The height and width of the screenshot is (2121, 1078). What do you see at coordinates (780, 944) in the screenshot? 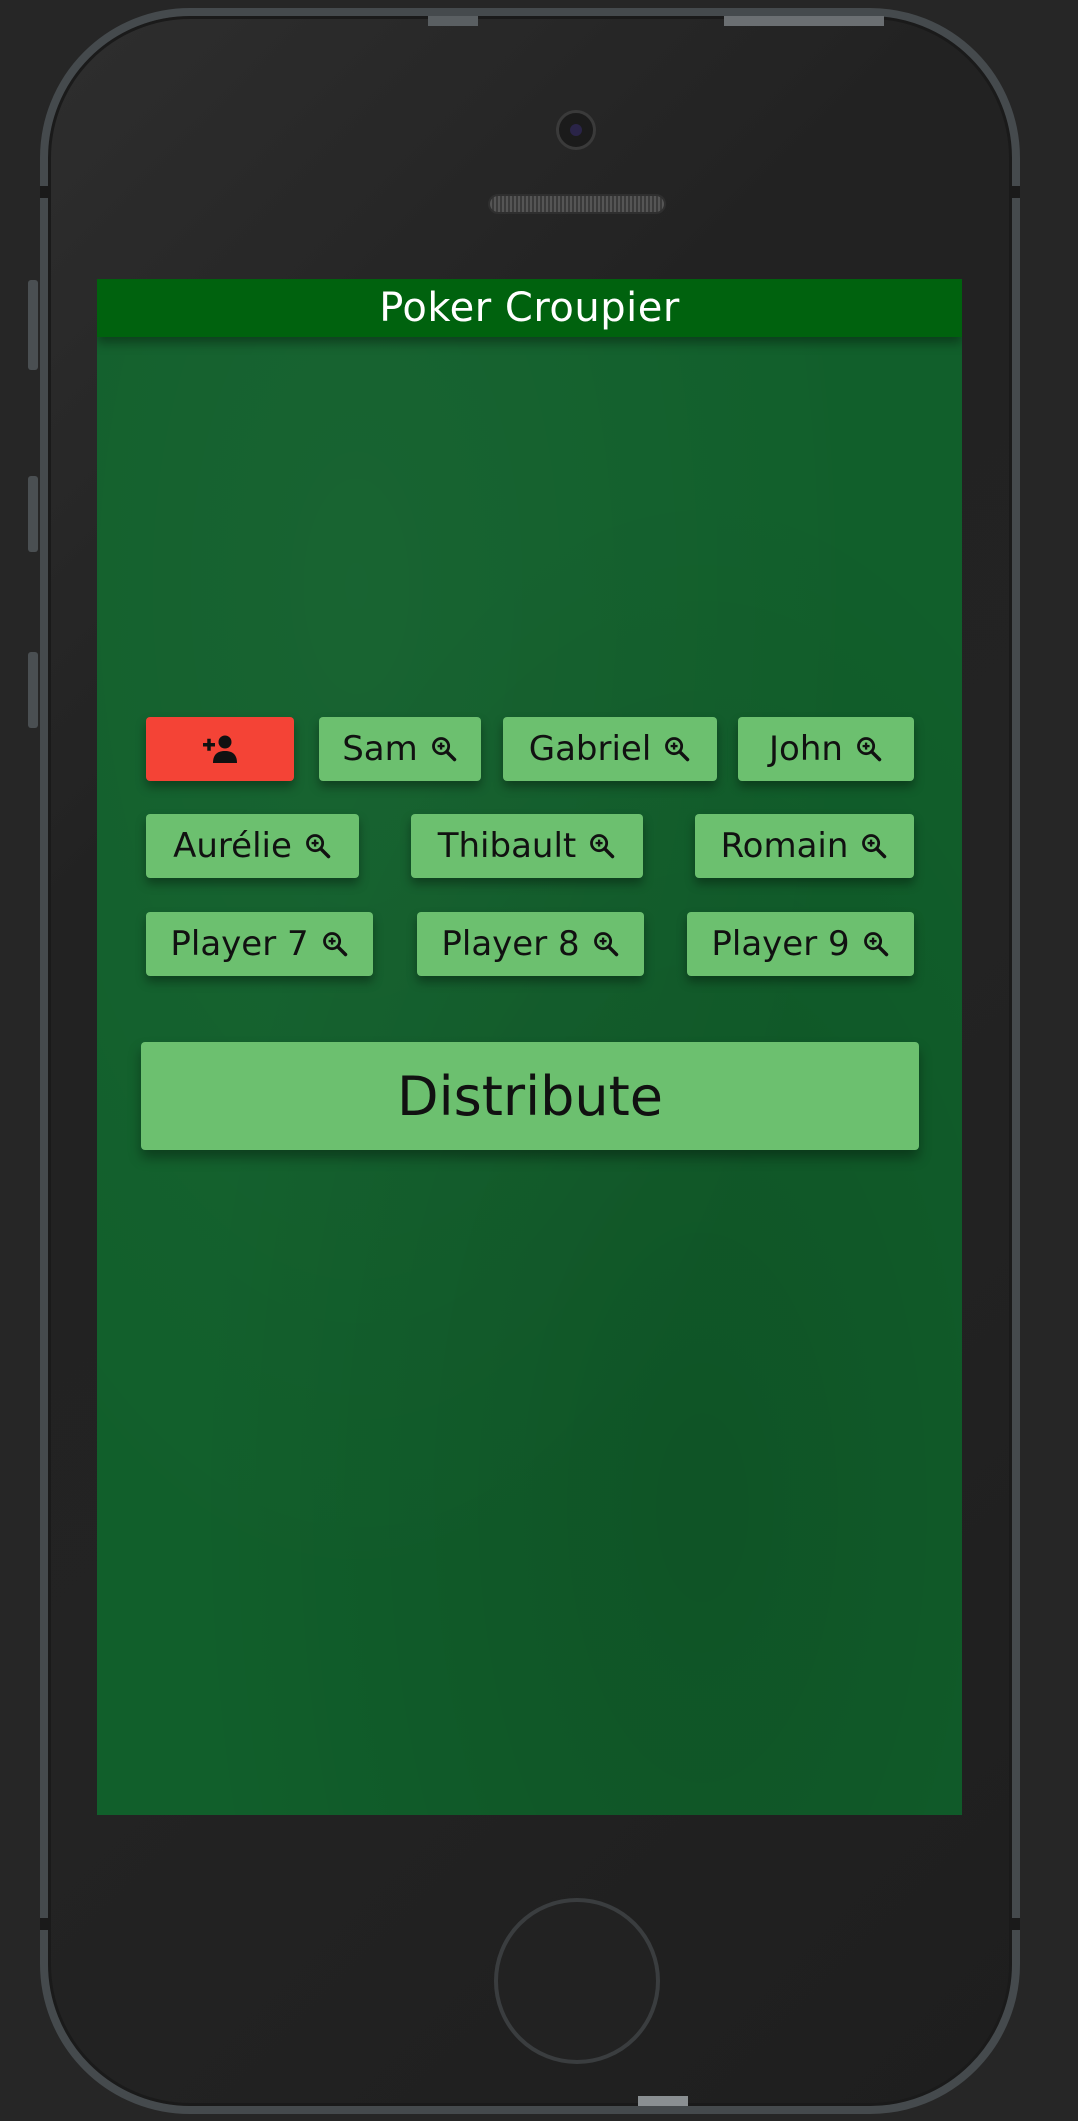
I see `player-name: Player 9` at bounding box center [780, 944].